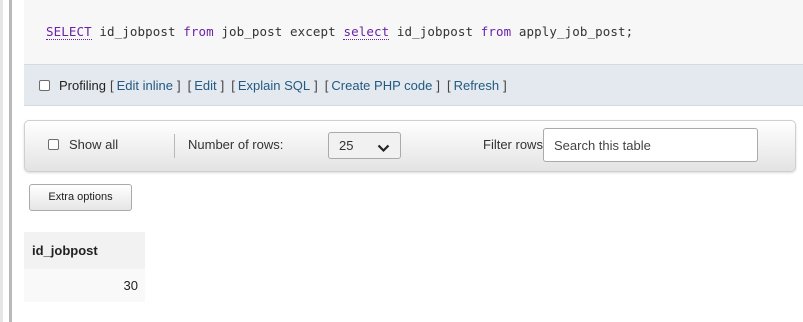 The height and width of the screenshot is (322, 803). I want to click on table-cell: 30, so click(84, 285).